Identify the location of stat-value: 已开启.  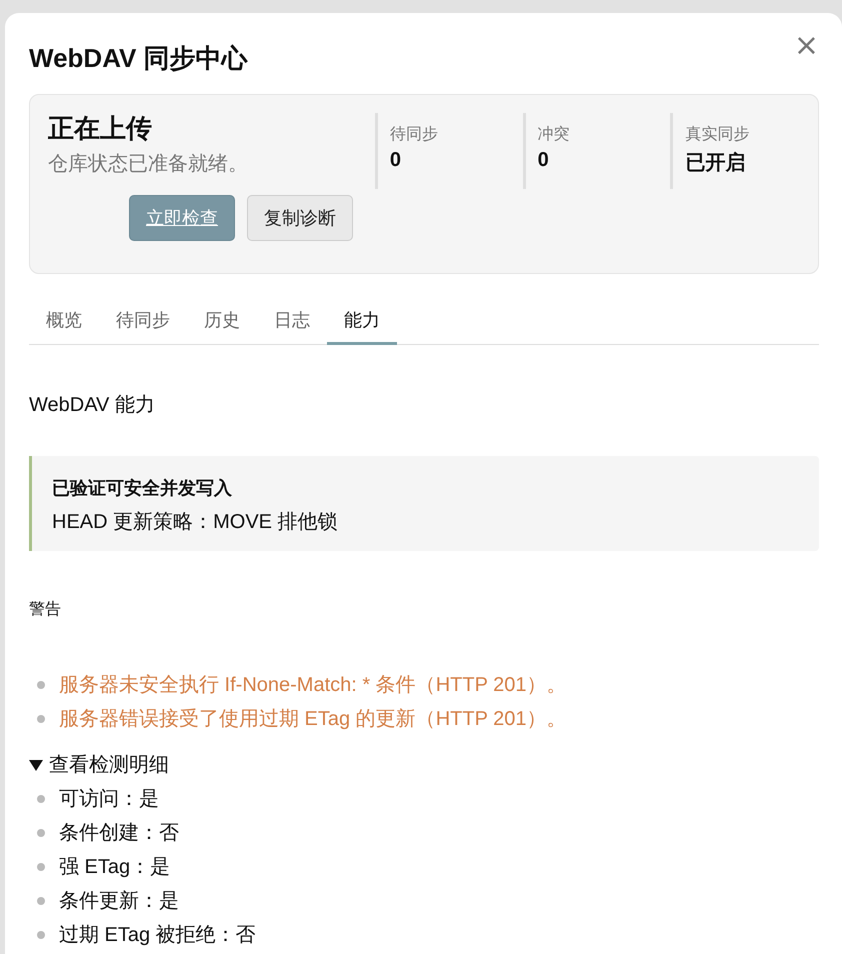
(715, 163).